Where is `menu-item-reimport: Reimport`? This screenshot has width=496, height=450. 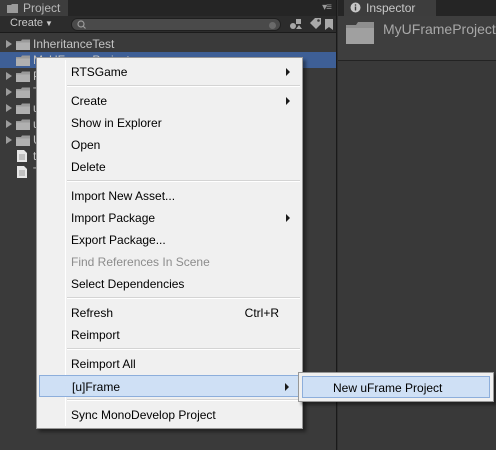 menu-item-reimport: Reimport is located at coordinates (169, 335).